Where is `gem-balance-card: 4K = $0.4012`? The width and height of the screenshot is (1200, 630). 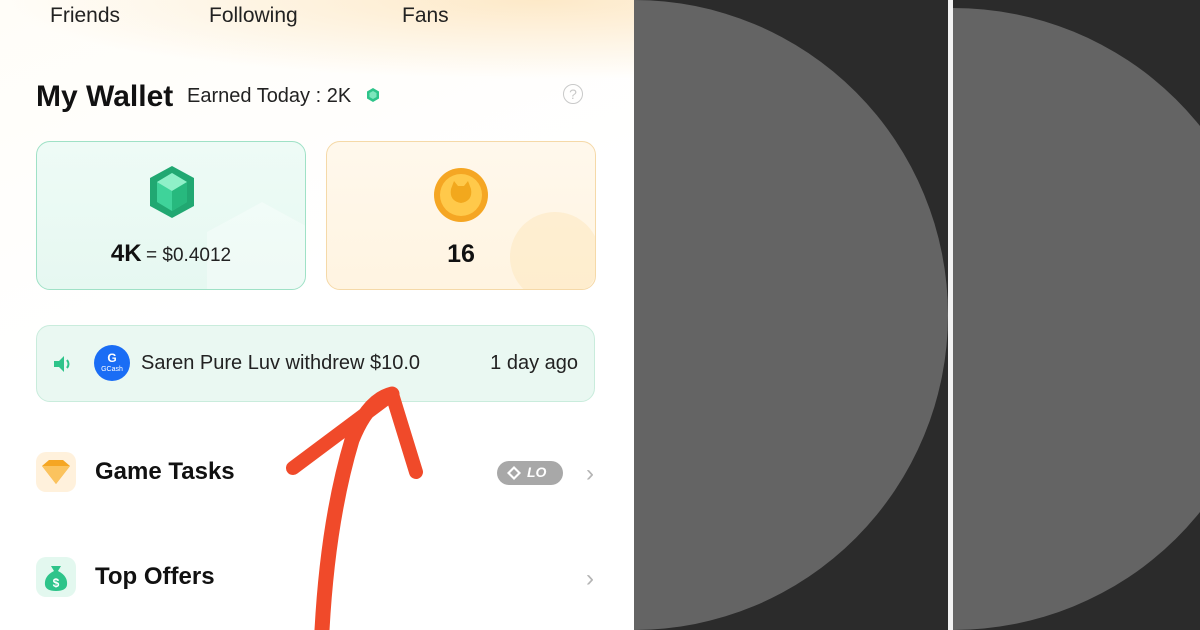
gem-balance-card: 4K = $0.4012 is located at coordinates (171, 215).